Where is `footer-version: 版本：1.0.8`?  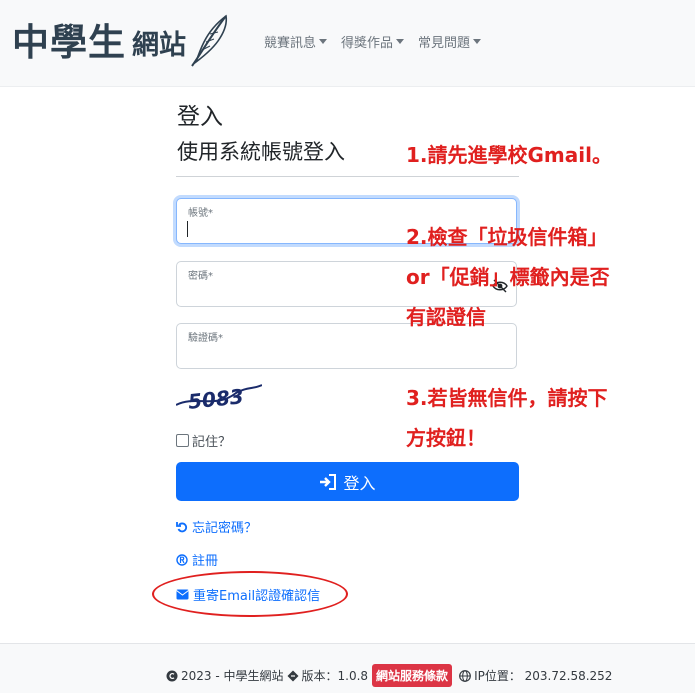
footer-version: 版本：1.0.8 is located at coordinates (335, 676).